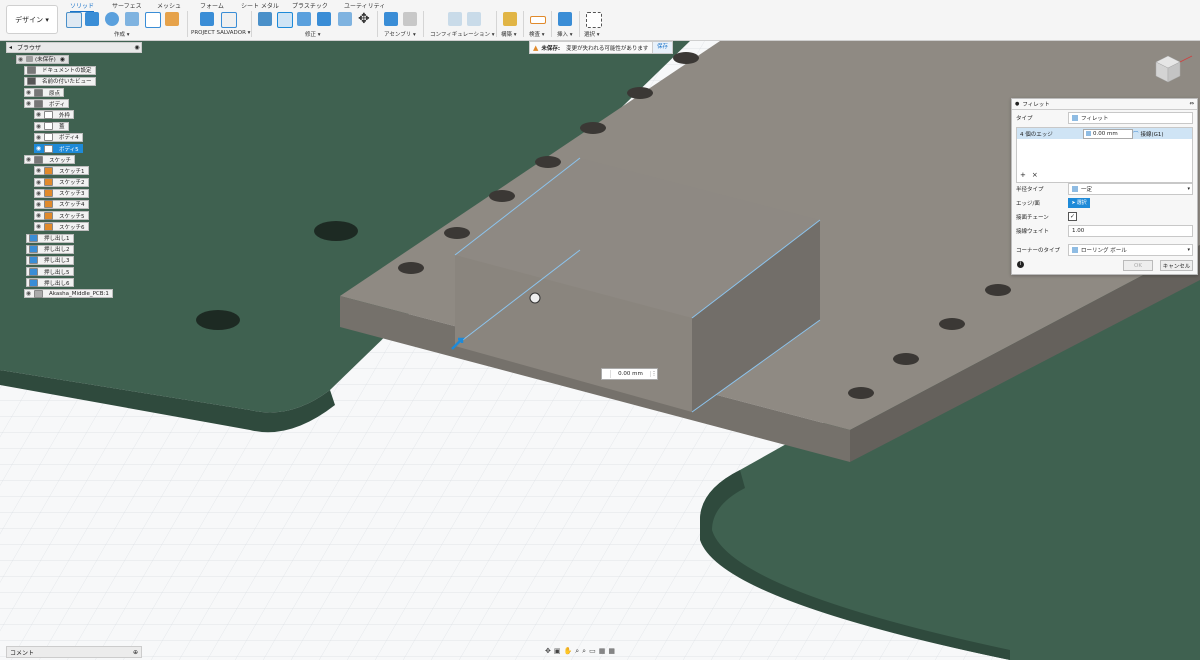 Image resolution: width=1200 pixels, height=660 pixels. I want to click on radius-type-dropdown: 一定 ▾, so click(1130, 188).